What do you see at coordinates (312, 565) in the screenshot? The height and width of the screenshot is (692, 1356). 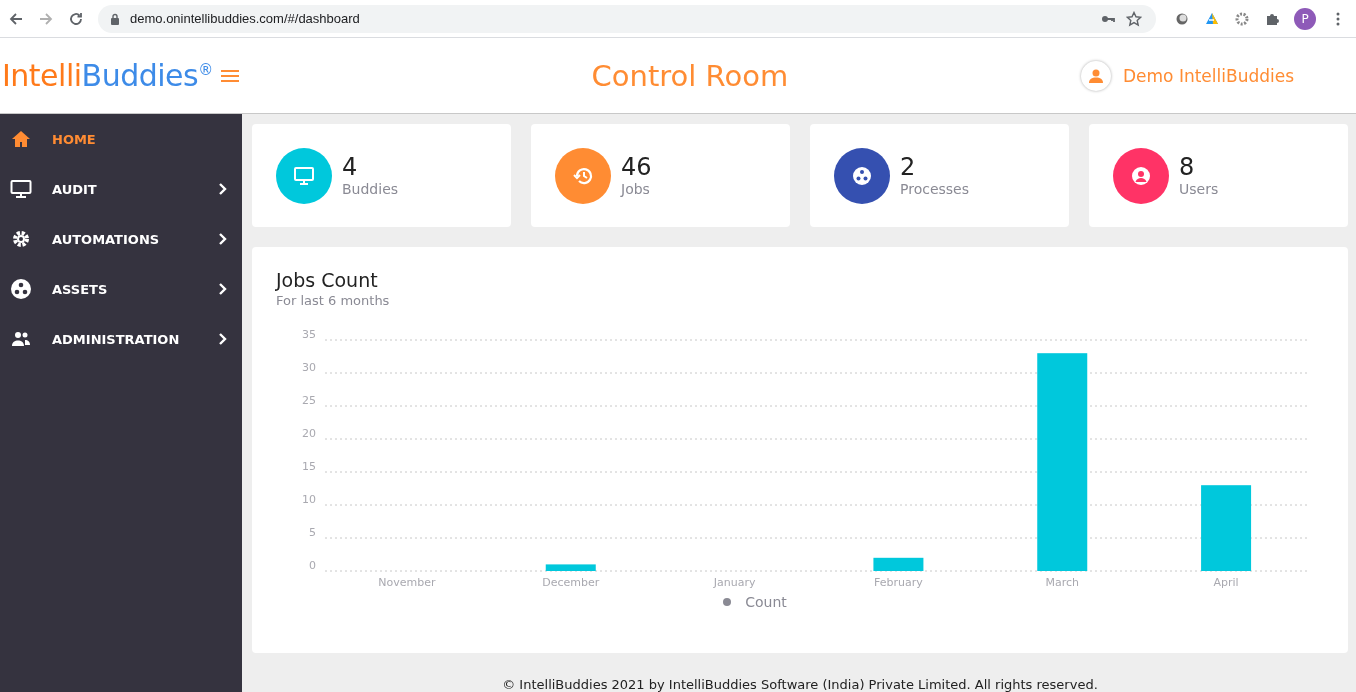 I see `axis-tick-label: 0` at bounding box center [312, 565].